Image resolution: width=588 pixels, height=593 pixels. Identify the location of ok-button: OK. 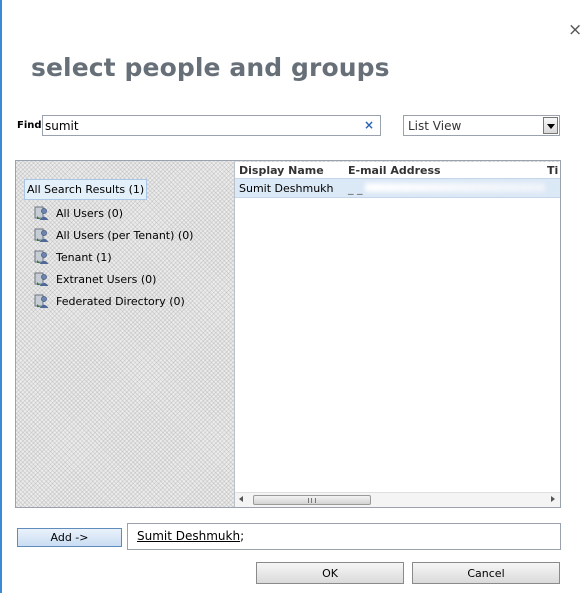
(330, 573).